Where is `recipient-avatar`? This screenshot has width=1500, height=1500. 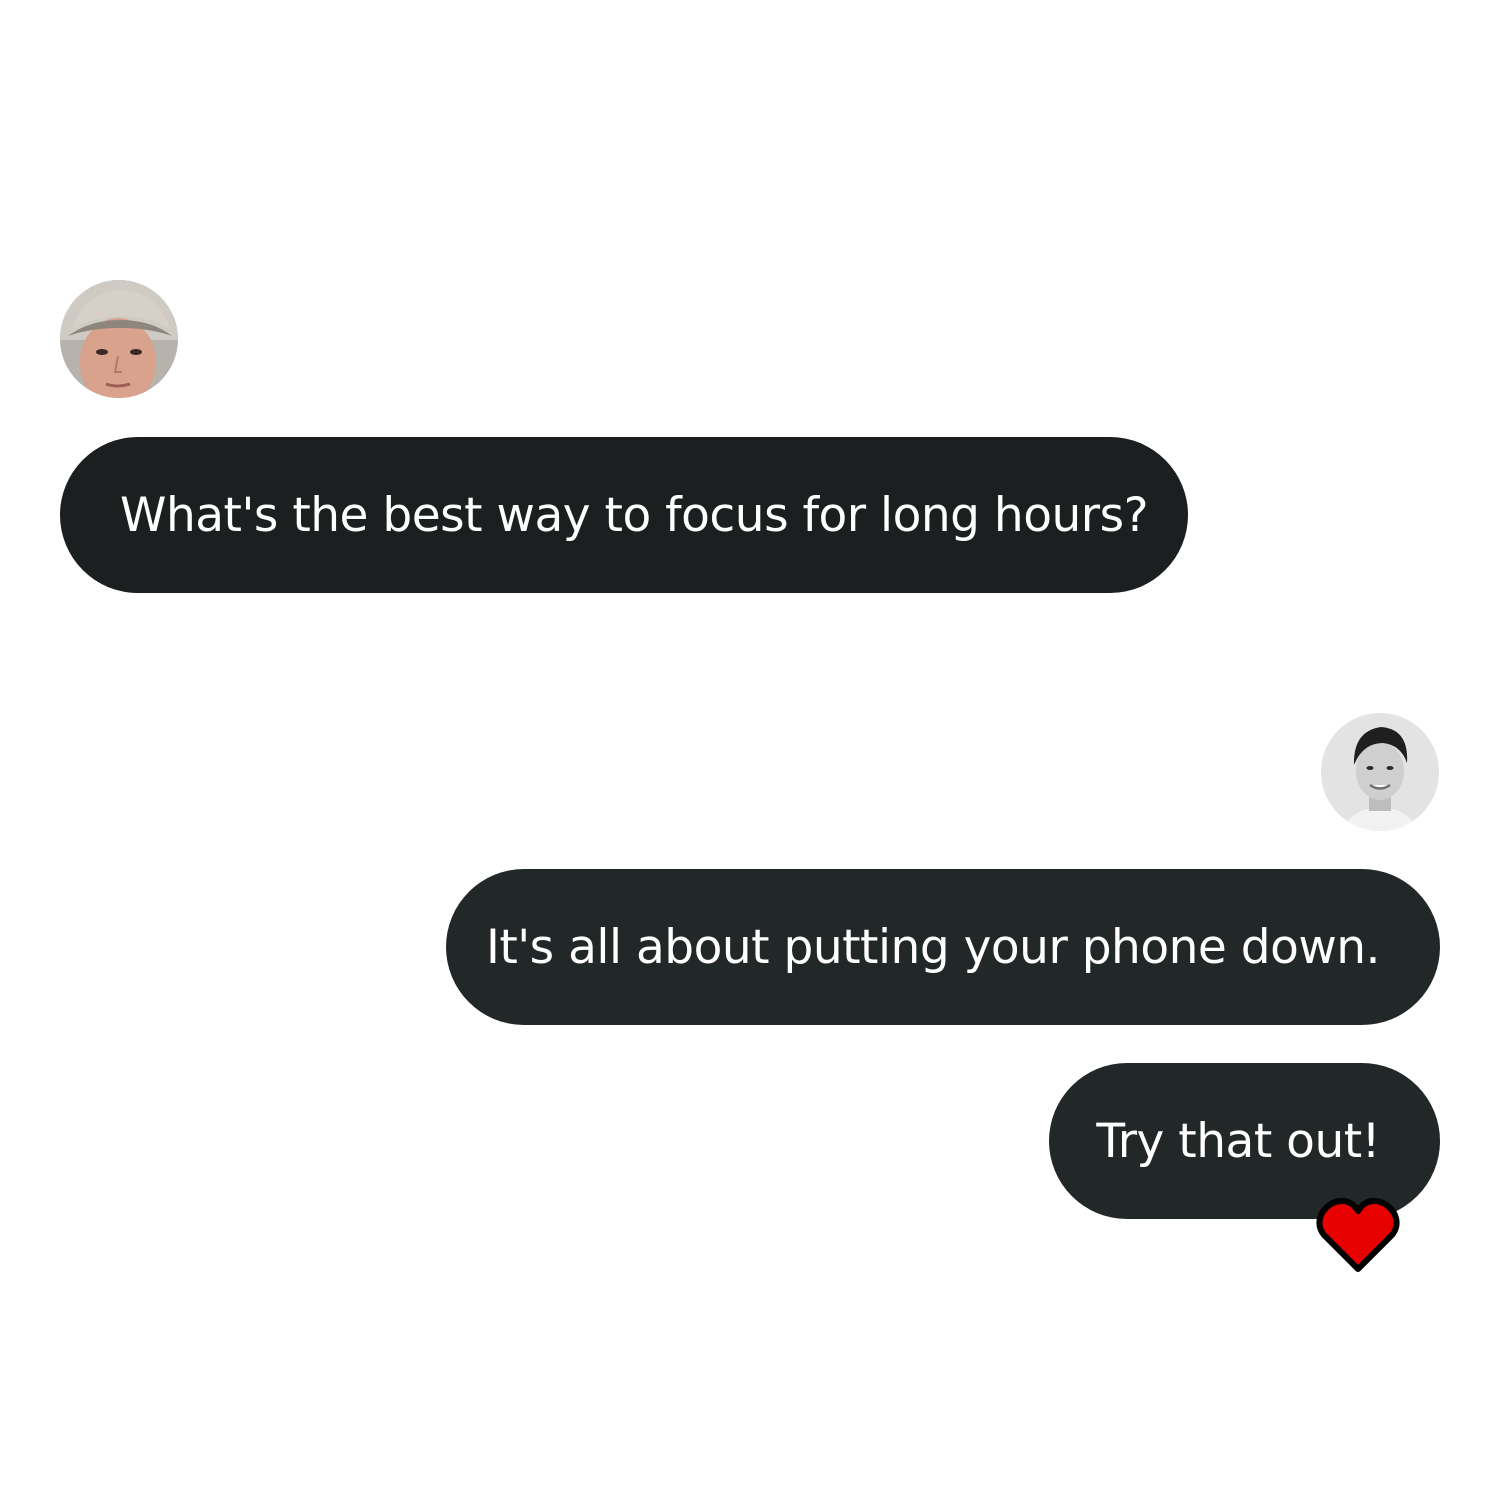
recipient-avatar is located at coordinates (1380, 772).